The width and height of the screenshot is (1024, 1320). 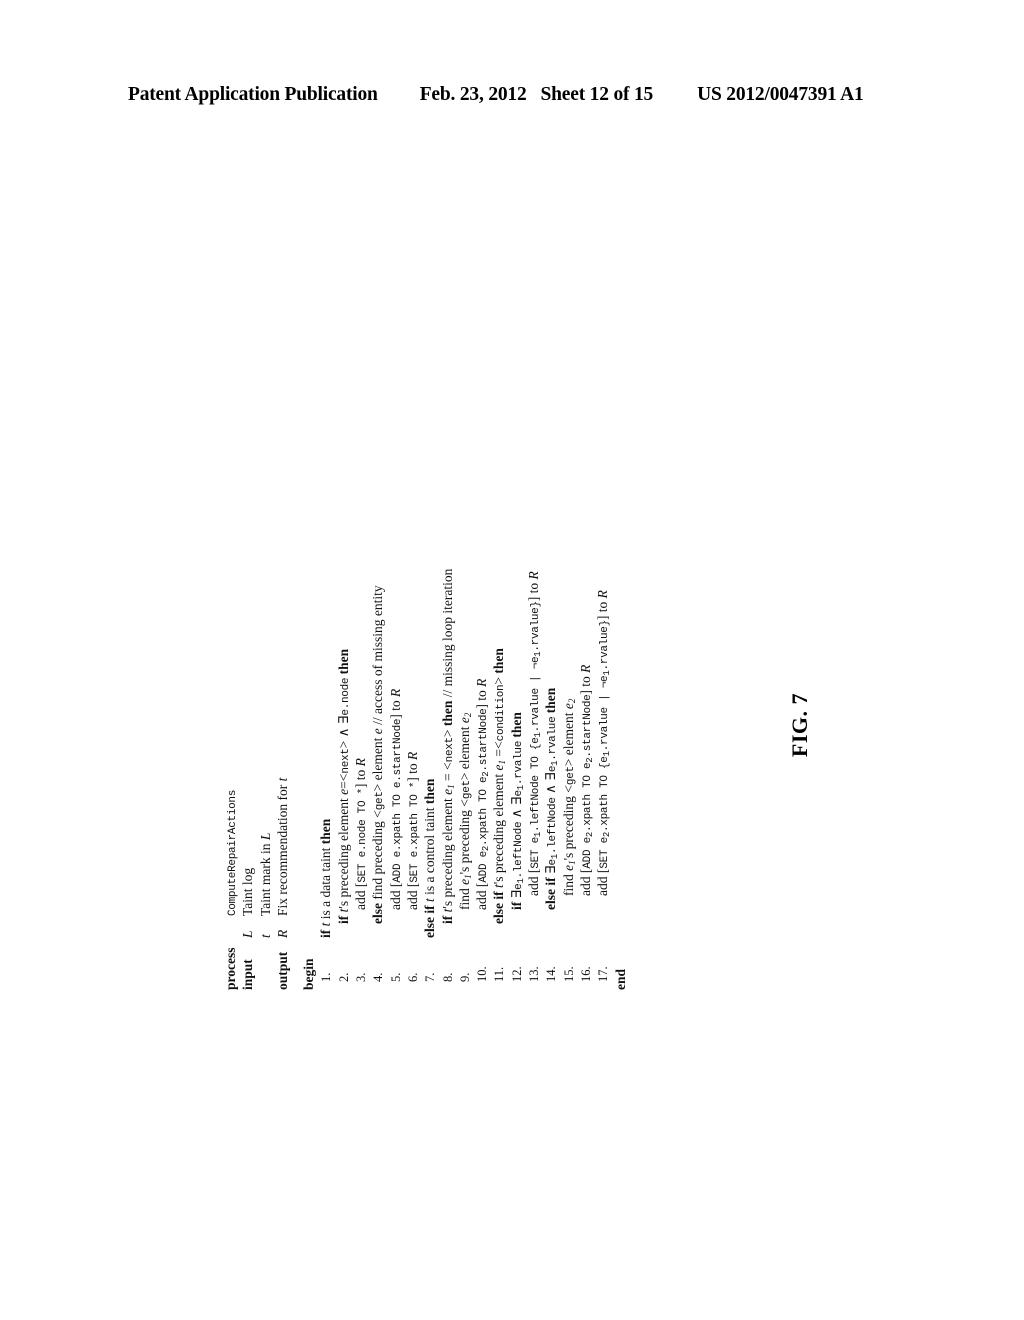 I want to click on line-number: 16., so click(x=585, y=974).